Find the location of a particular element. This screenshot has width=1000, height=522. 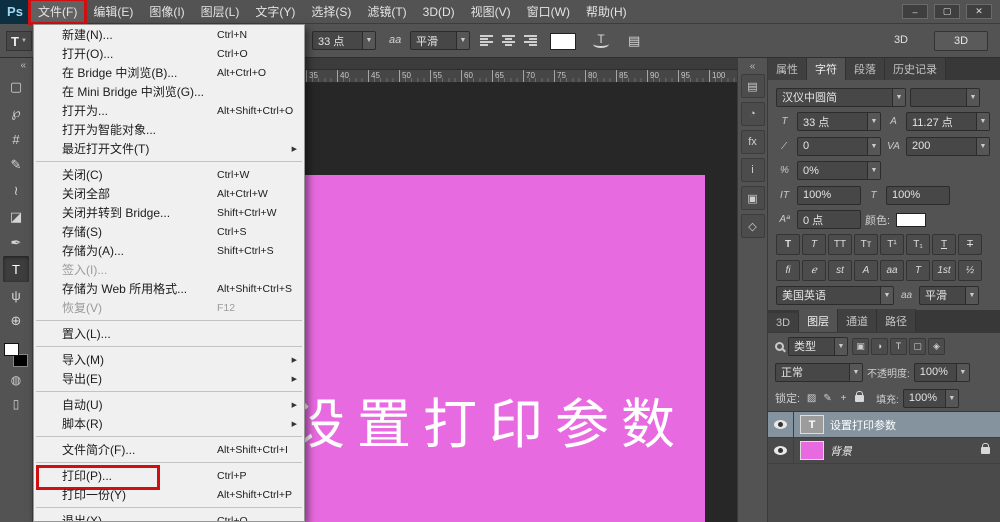

toggle-panels-button: ▤ is located at coordinates (634, 41).